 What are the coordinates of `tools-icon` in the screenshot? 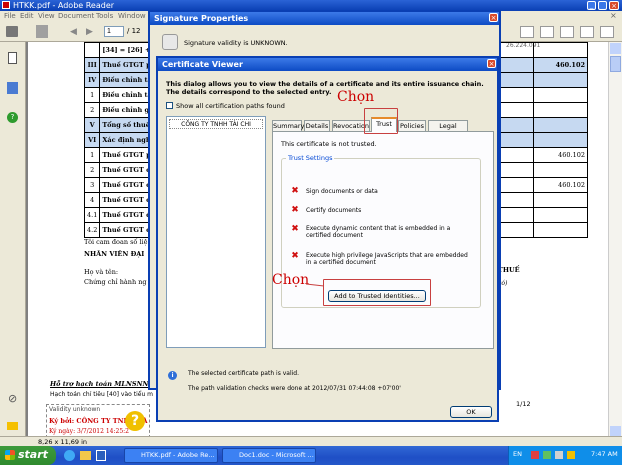 It's located at (587, 32).